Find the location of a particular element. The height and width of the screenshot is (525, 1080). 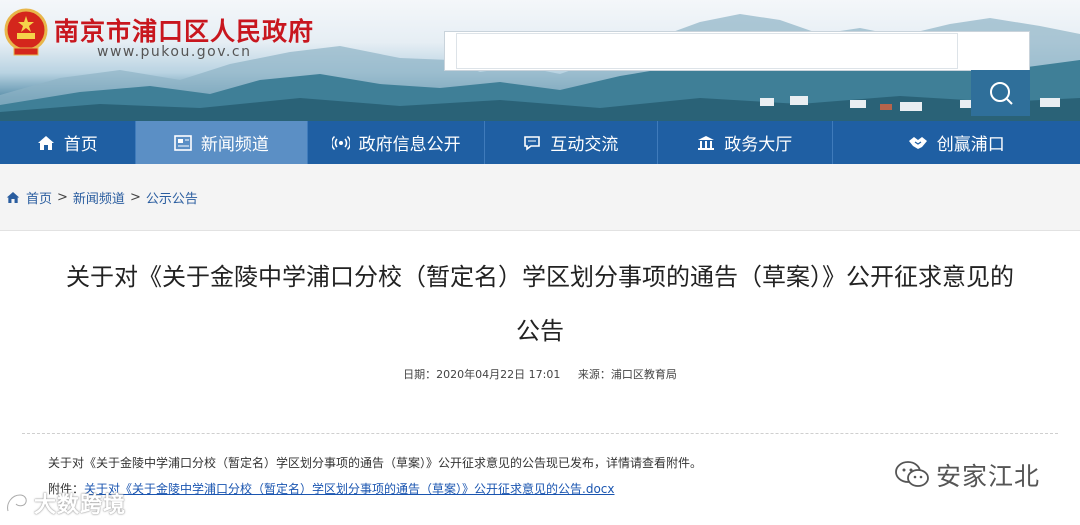

divider is located at coordinates (540, 433).